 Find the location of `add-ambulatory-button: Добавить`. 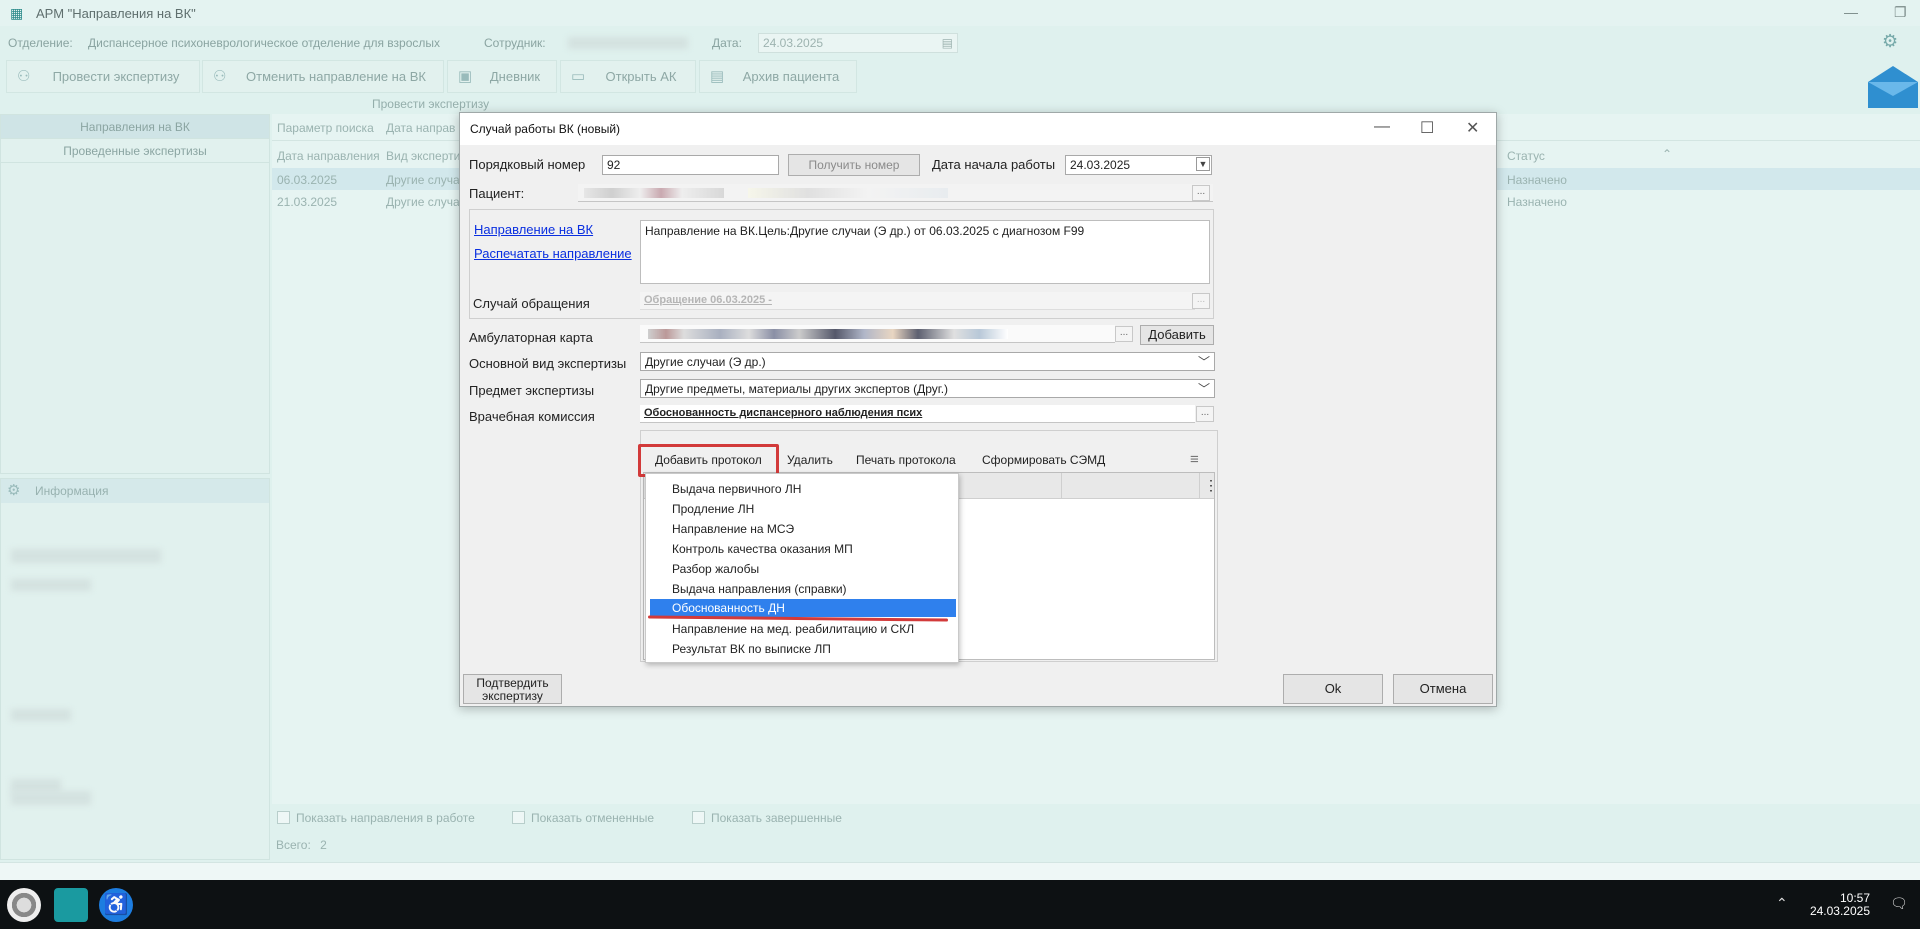

add-ambulatory-button: Добавить is located at coordinates (1177, 335).